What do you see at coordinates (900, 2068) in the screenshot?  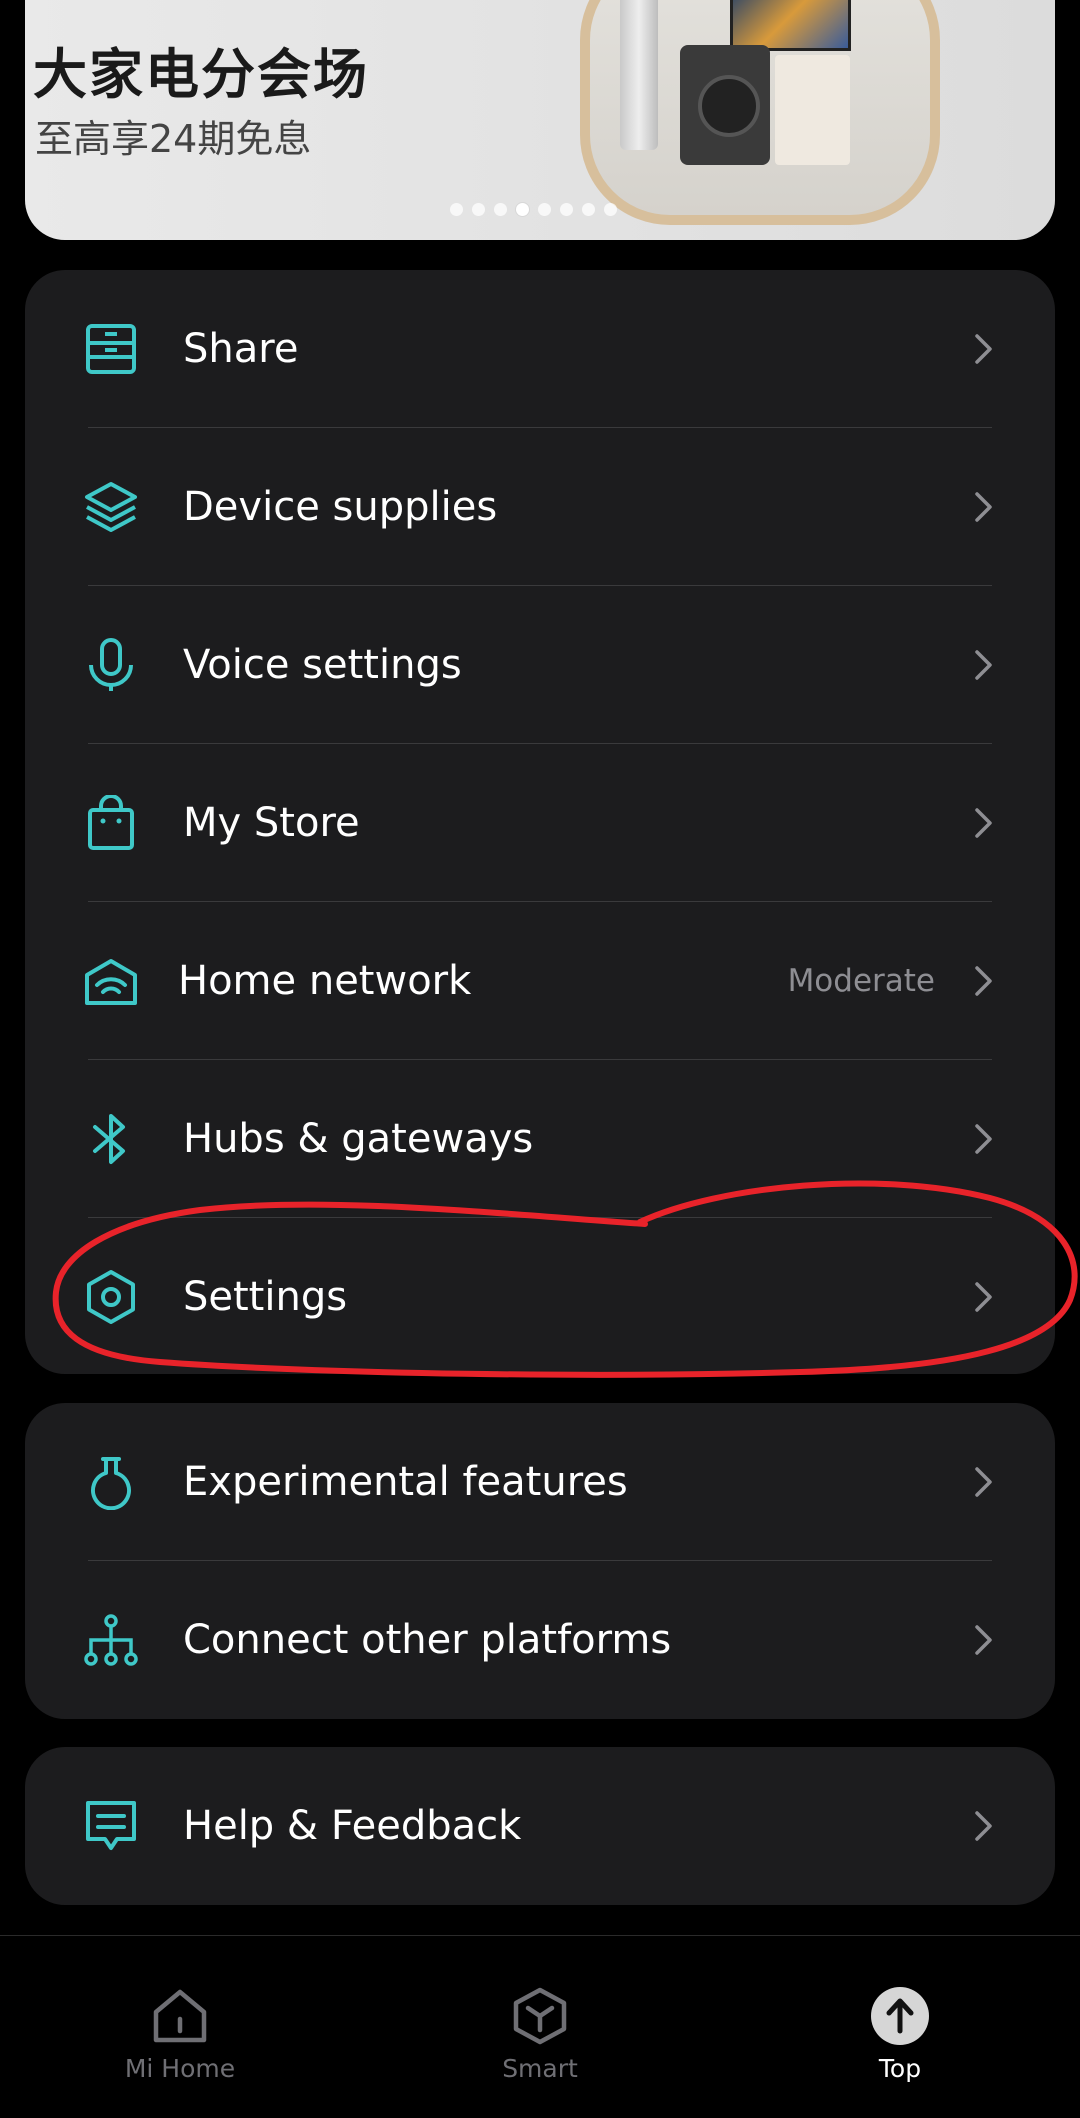 I see `nav-label: Top` at bounding box center [900, 2068].